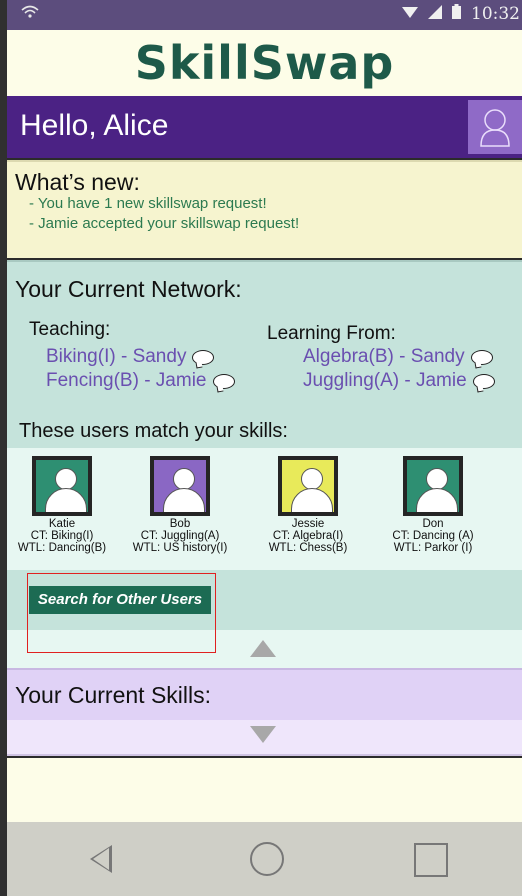 The width and height of the screenshot is (522, 896). What do you see at coordinates (180, 524) in the screenshot?
I see `user-name: Bob` at bounding box center [180, 524].